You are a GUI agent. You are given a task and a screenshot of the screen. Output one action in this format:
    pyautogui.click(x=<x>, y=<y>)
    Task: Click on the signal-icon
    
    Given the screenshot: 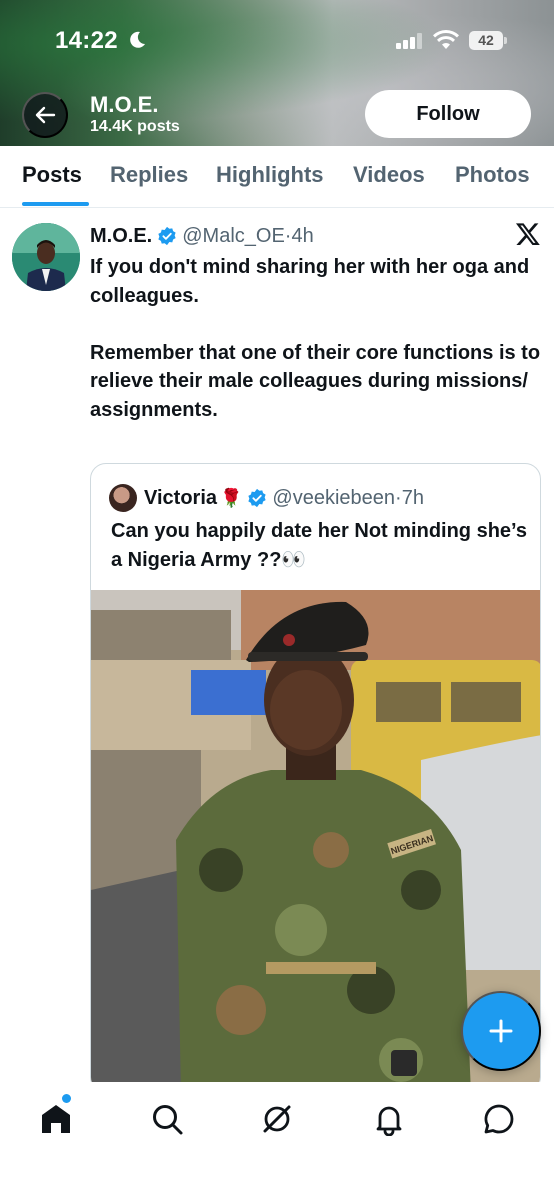 What is the action you would take?
    pyautogui.click(x=409, y=41)
    